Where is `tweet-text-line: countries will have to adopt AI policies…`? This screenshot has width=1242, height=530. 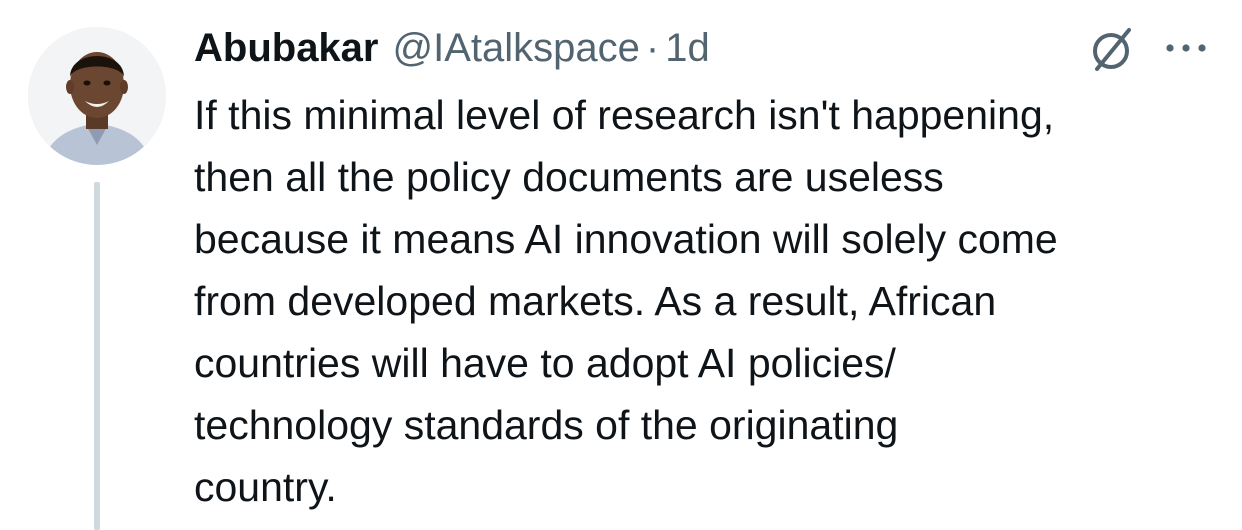
tweet-text-line: countries will have to adopt AI policies… is located at coordinates (545, 363).